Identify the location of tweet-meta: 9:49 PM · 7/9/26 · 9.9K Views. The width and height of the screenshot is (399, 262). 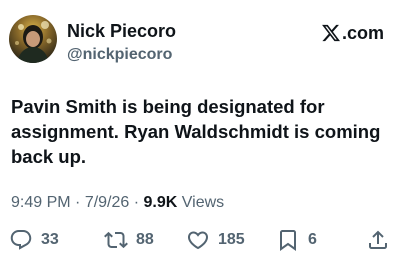
(117, 203).